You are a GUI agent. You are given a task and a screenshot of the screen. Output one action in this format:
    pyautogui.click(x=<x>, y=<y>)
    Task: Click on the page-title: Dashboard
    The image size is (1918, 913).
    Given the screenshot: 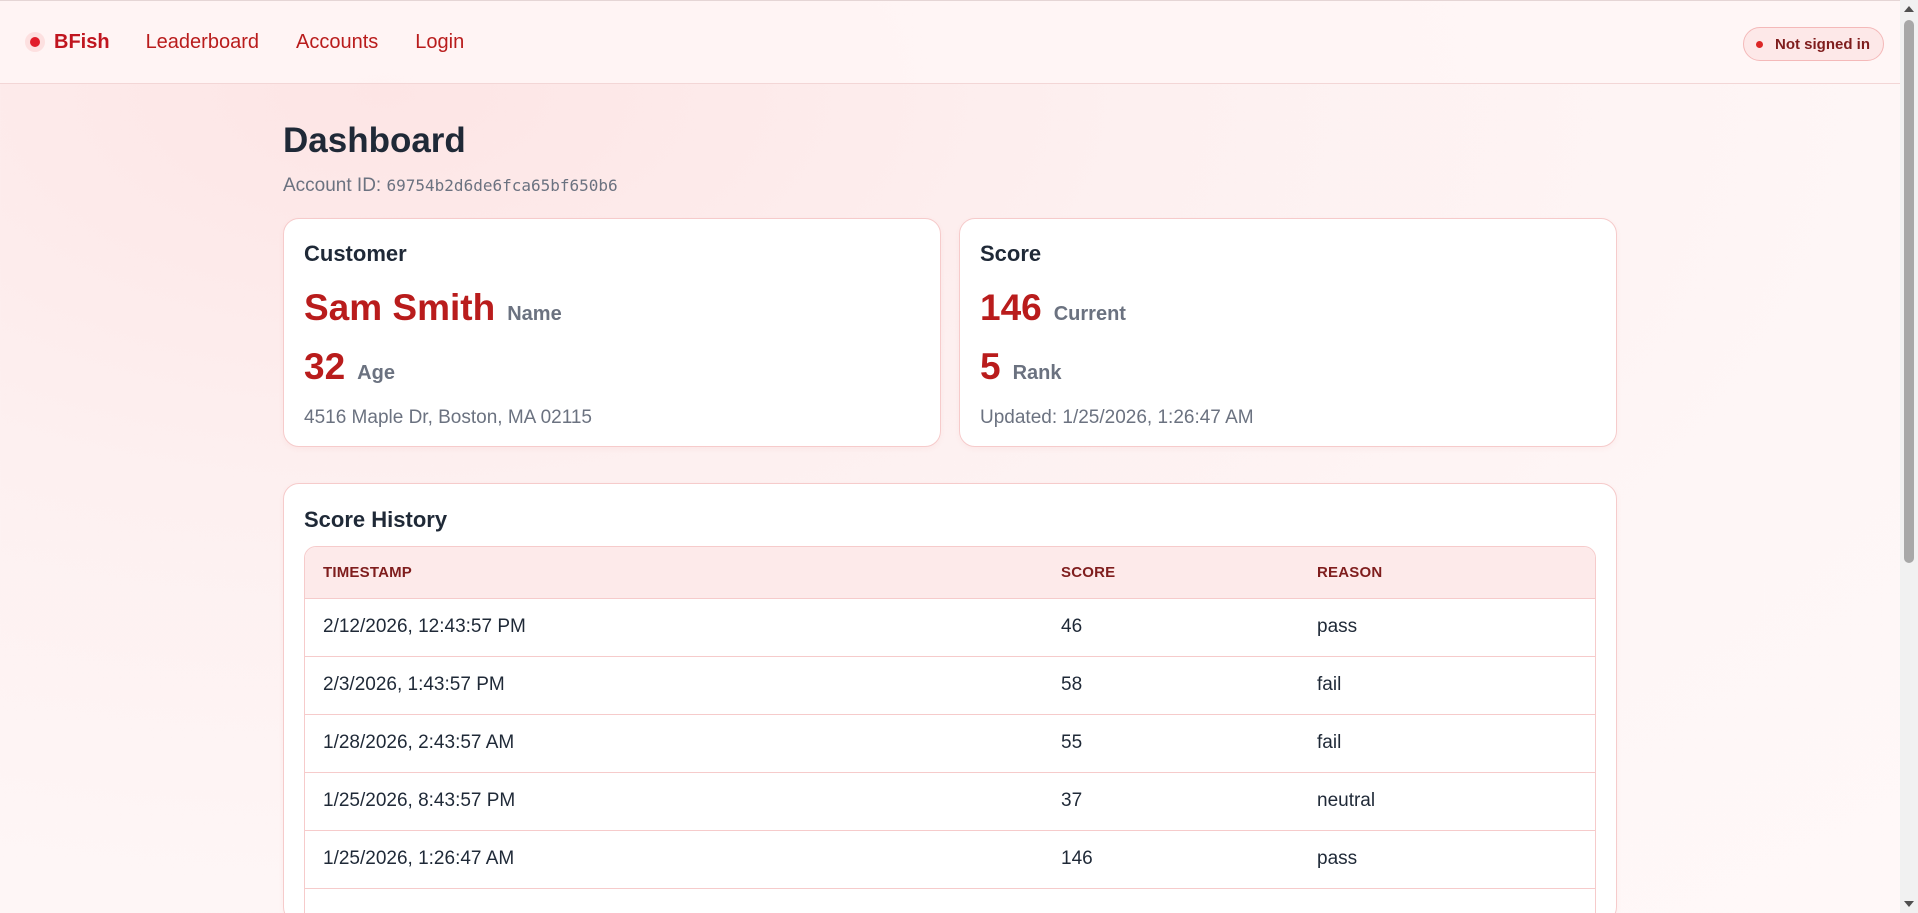 What is the action you would take?
    pyautogui.click(x=374, y=140)
    